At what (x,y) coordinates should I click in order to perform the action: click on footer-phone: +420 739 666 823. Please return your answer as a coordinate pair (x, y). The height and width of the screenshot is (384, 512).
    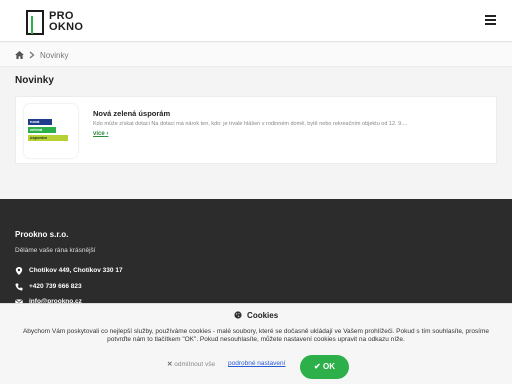
    Looking at the image, I should click on (55, 286).